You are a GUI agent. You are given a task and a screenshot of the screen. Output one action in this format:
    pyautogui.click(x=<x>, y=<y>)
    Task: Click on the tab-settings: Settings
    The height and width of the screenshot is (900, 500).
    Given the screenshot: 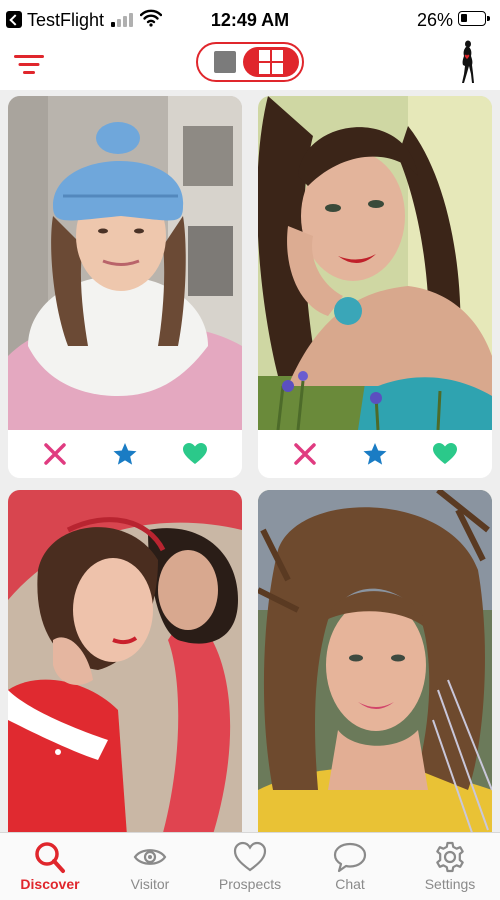 What is the action you would take?
    pyautogui.click(x=450, y=866)
    